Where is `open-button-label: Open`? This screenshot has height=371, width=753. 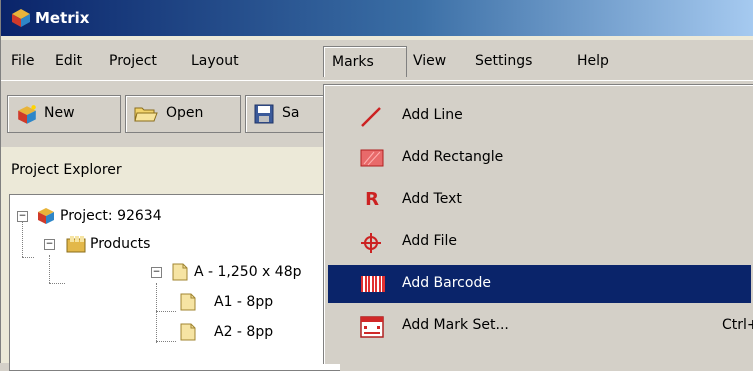
open-button-label: Open is located at coordinates (185, 113).